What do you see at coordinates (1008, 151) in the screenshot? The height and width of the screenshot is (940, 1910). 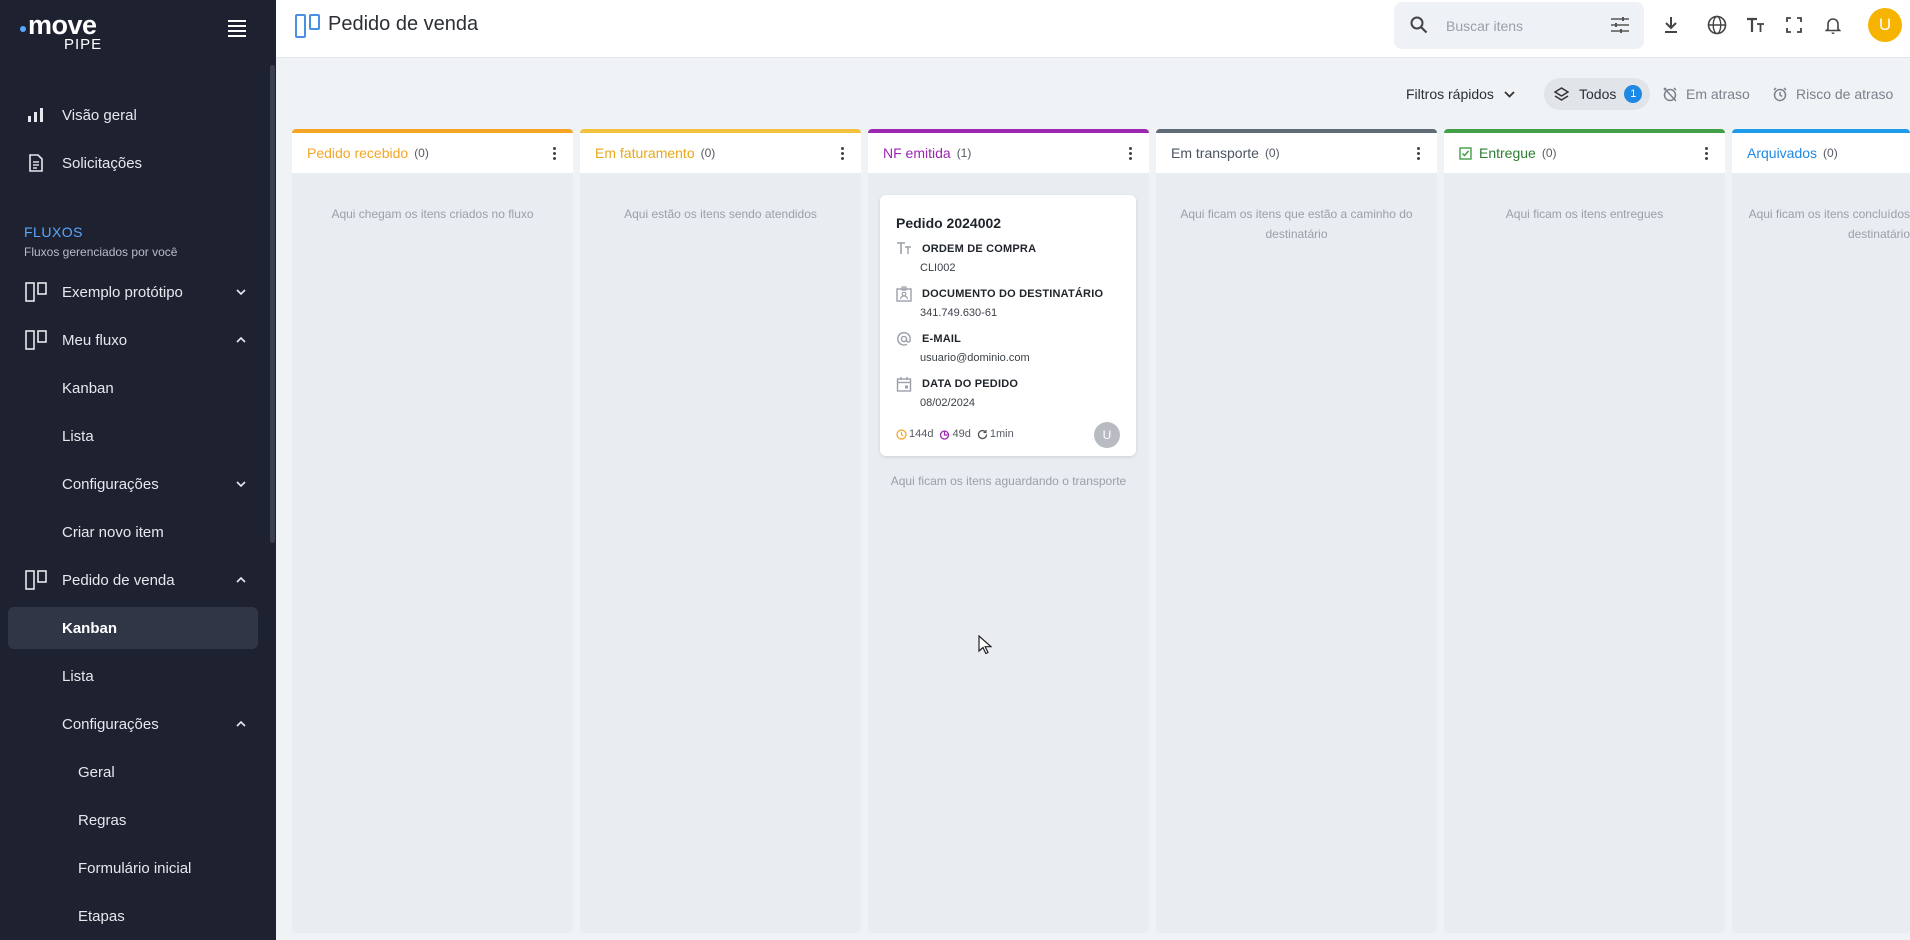 I see `column-header: NF emitida (1)` at bounding box center [1008, 151].